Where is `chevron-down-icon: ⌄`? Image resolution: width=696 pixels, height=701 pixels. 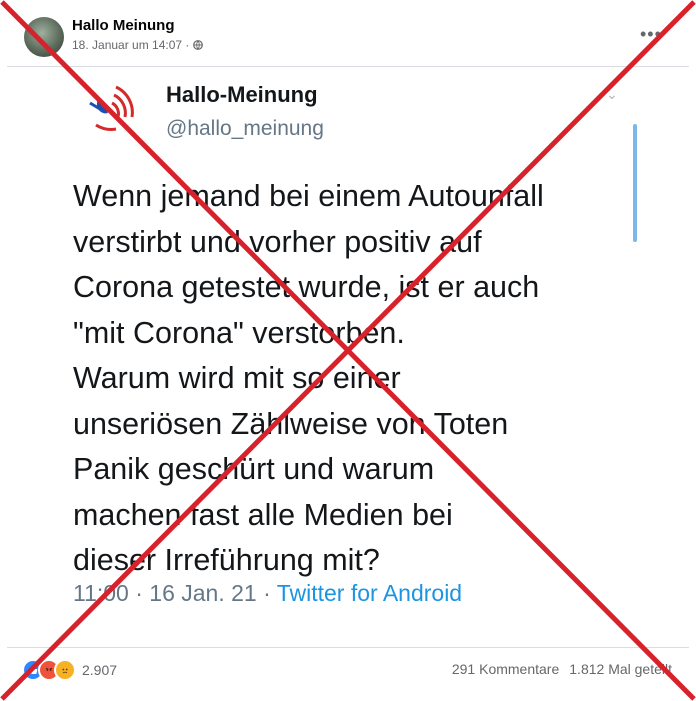 chevron-down-icon: ⌄ is located at coordinates (612, 94).